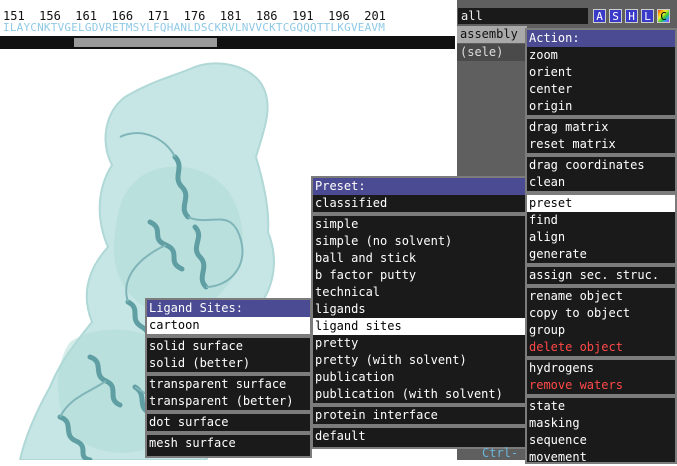  Describe the element at coordinates (419, 326) in the screenshot. I see `preset-menu-item-ligand-sites: ligand sites` at that location.